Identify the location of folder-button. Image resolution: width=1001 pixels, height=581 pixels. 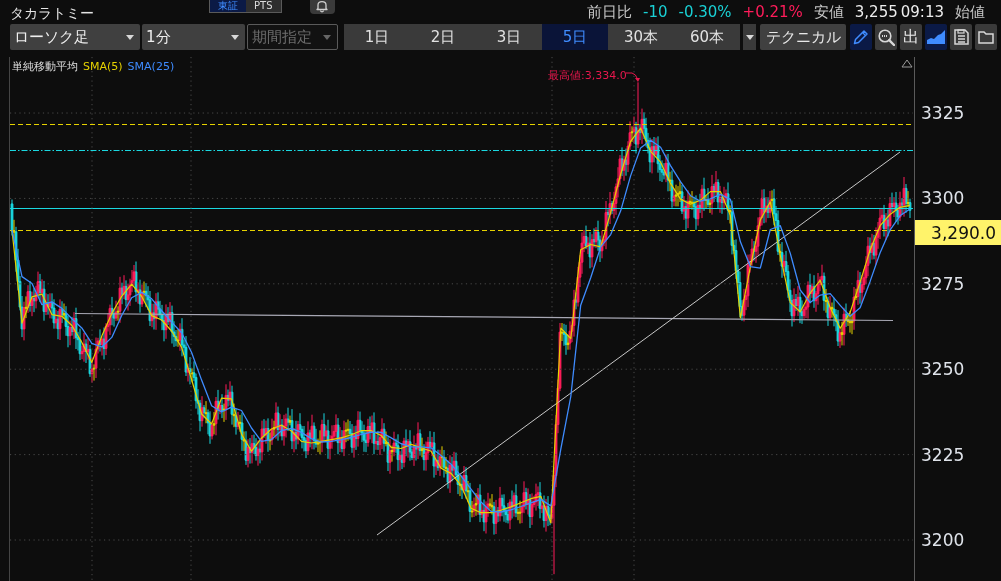
(986, 37).